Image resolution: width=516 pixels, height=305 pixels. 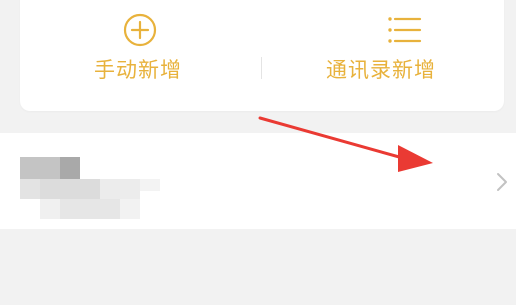 I want to click on plus-circle-icon, so click(x=140, y=30).